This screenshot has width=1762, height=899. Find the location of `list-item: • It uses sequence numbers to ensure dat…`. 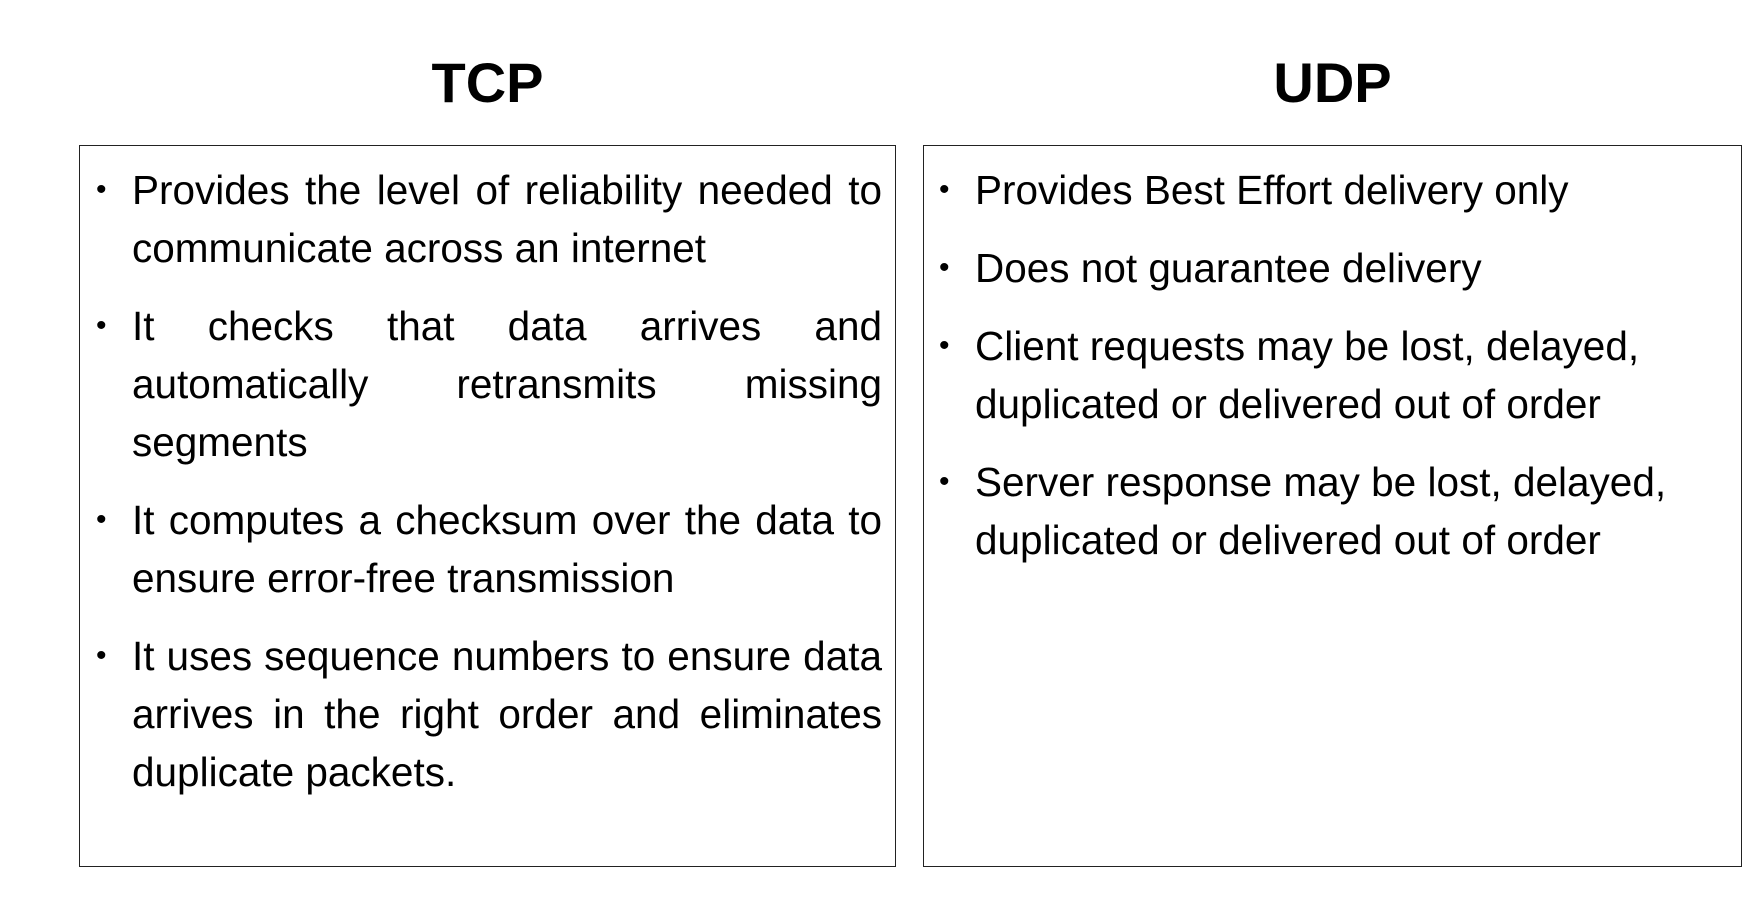

list-item: • It uses sequence numbers to ensure dat… is located at coordinates (489, 714).